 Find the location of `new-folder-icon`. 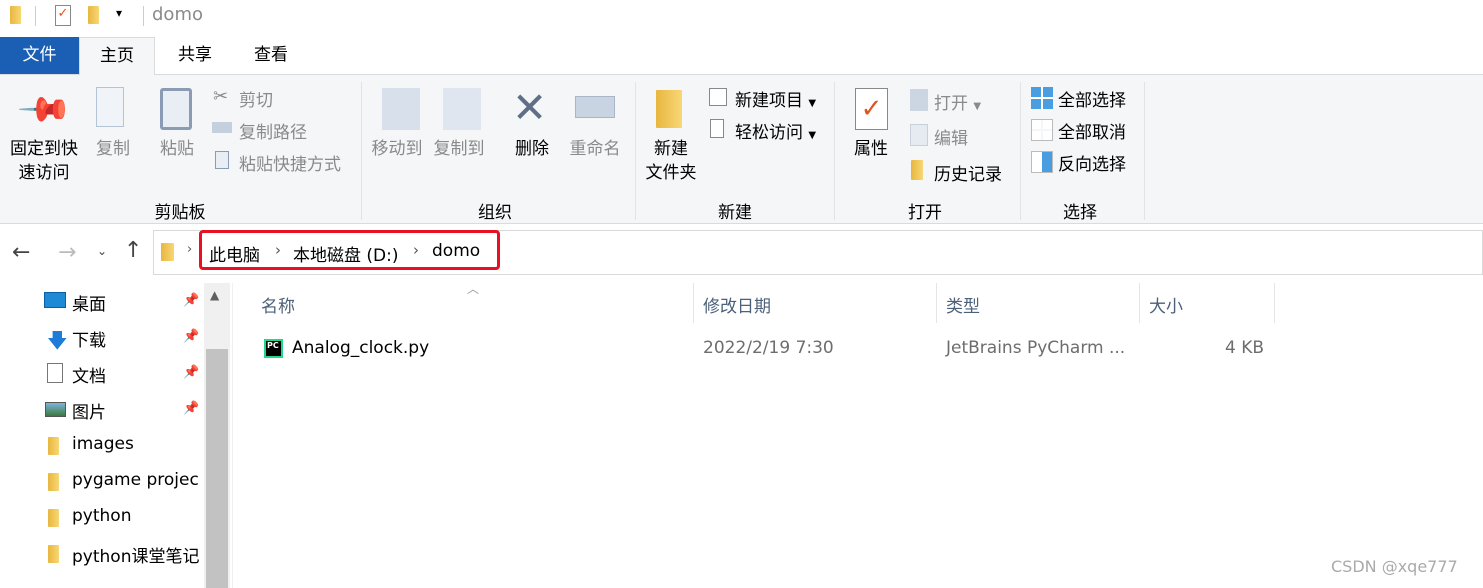

new-folder-icon is located at coordinates (669, 109).